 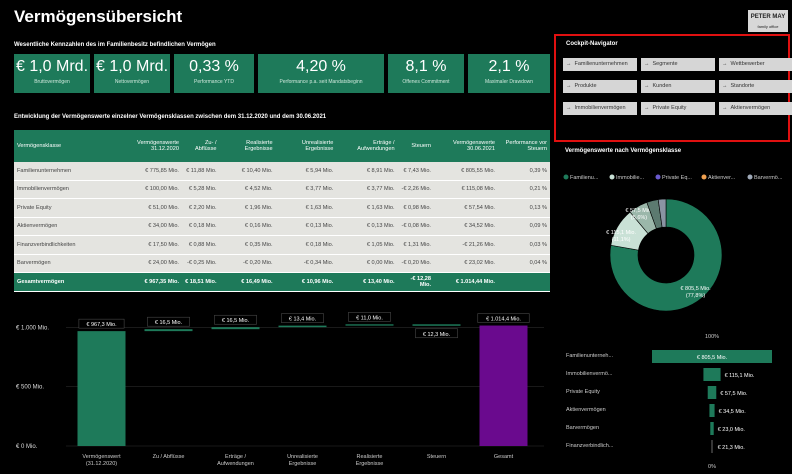 I want to click on kpi-label: Offenes Commitment, so click(x=426, y=82).